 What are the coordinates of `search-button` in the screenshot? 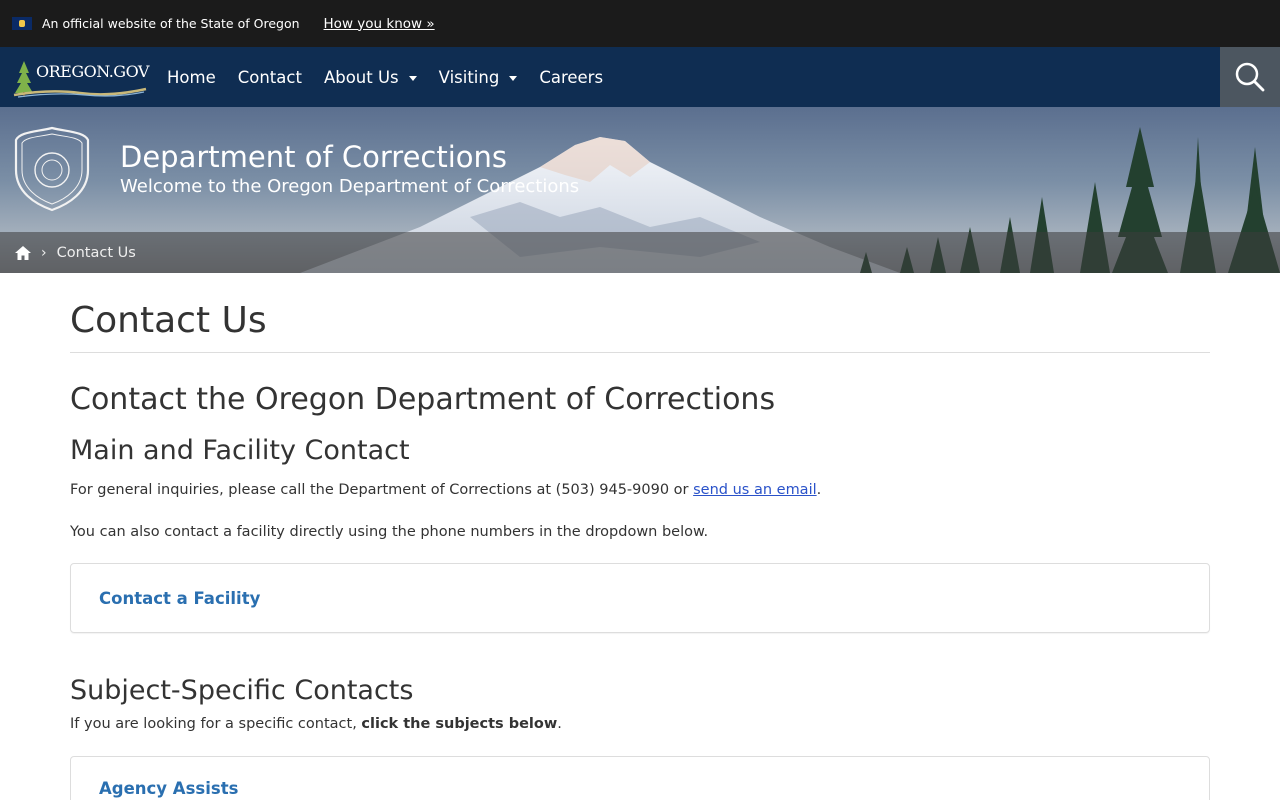 It's located at (1250, 77).